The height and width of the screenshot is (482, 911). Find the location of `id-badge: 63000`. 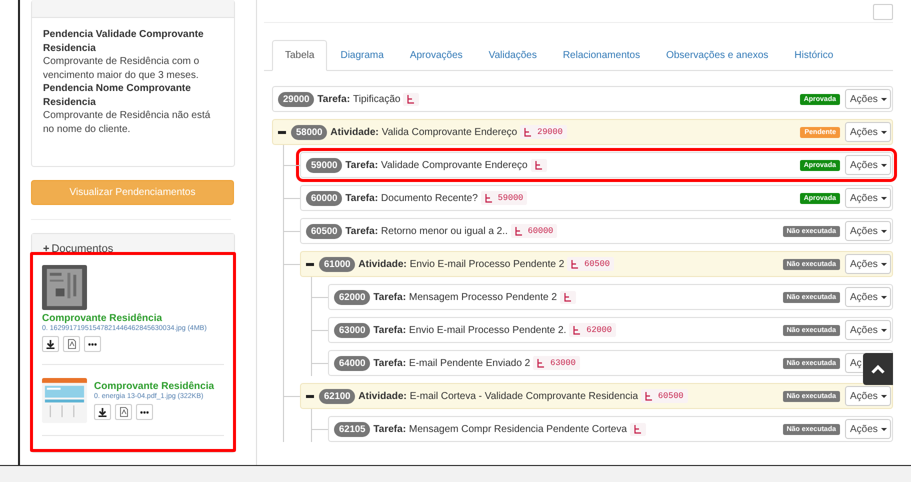

id-badge: 63000 is located at coordinates (352, 330).